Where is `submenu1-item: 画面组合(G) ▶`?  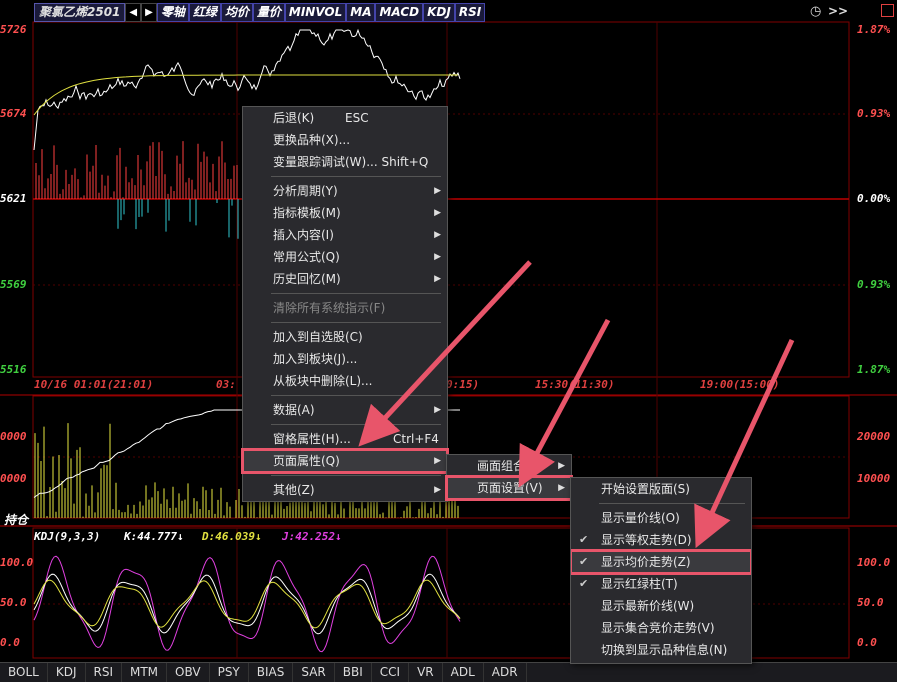 submenu1-item: 画面组合(G) ▶ is located at coordinates (509, 466).